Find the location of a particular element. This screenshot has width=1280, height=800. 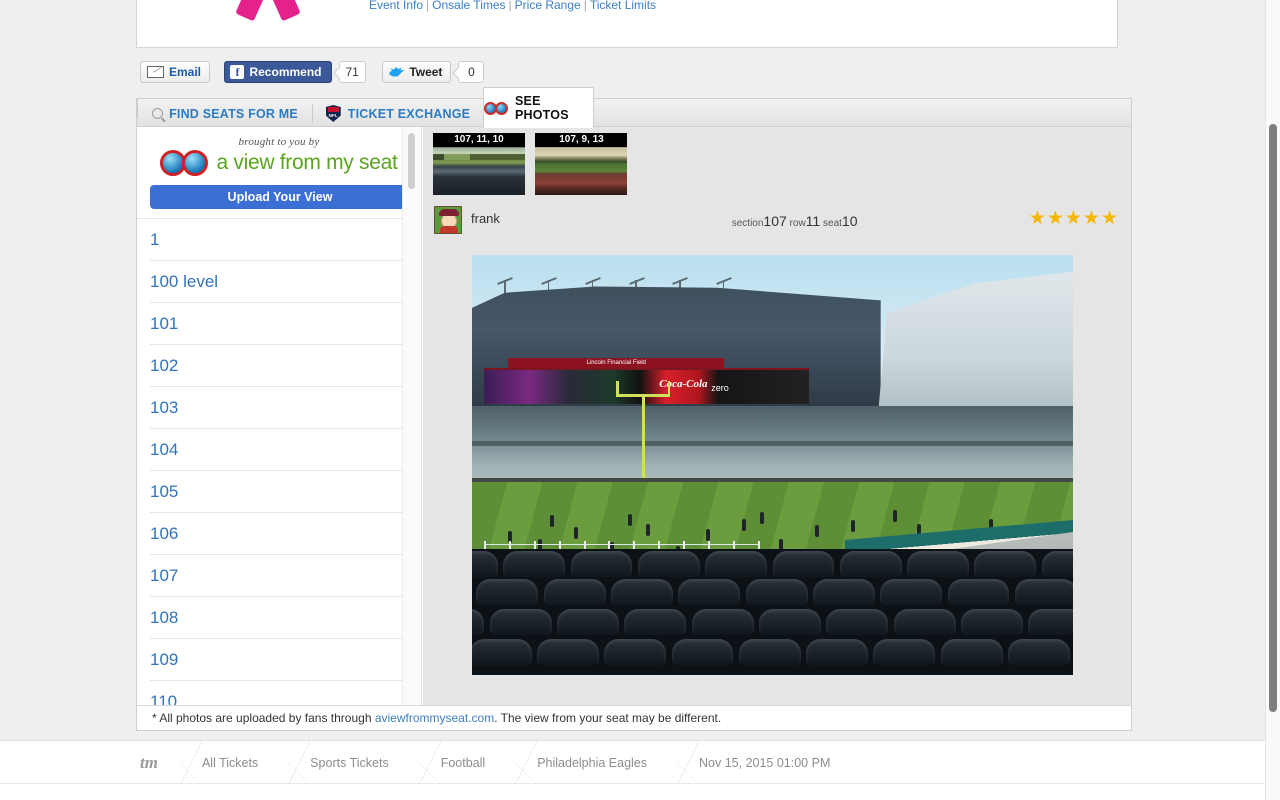

brought-to-you-by-label: brought to you by is located at coordinates (279, 142).